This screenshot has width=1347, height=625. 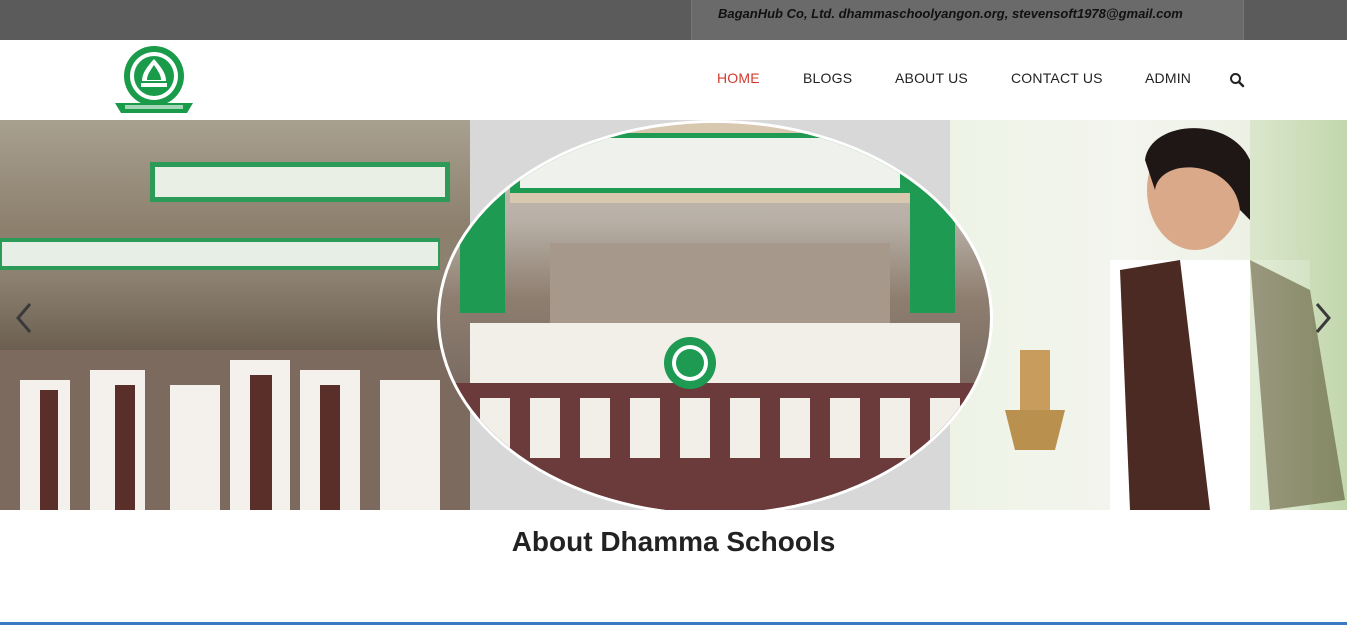 I want to click on site-header: HOME BLOGS ABOUT US CONTACT US ADMIN, so click(x=673, y=80).